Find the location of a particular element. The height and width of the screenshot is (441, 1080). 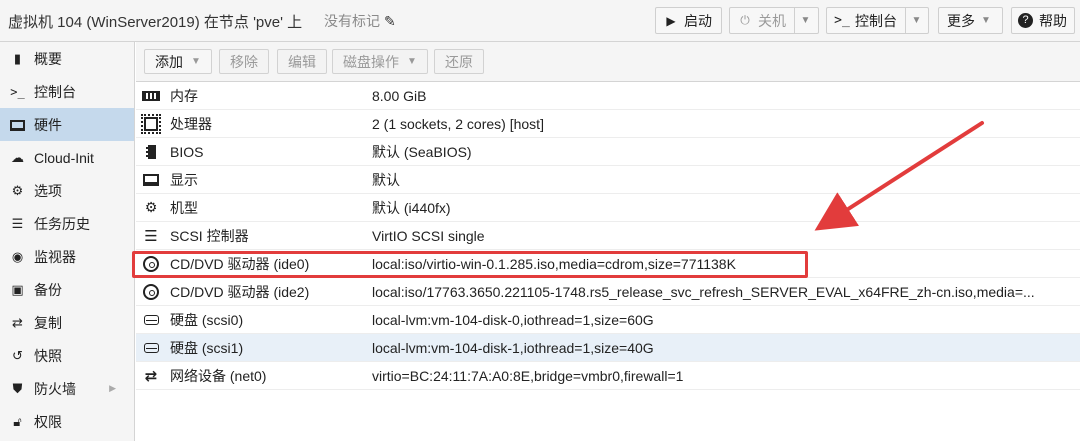

hardware-name: 处理器 is located at coordinates (191, 123).